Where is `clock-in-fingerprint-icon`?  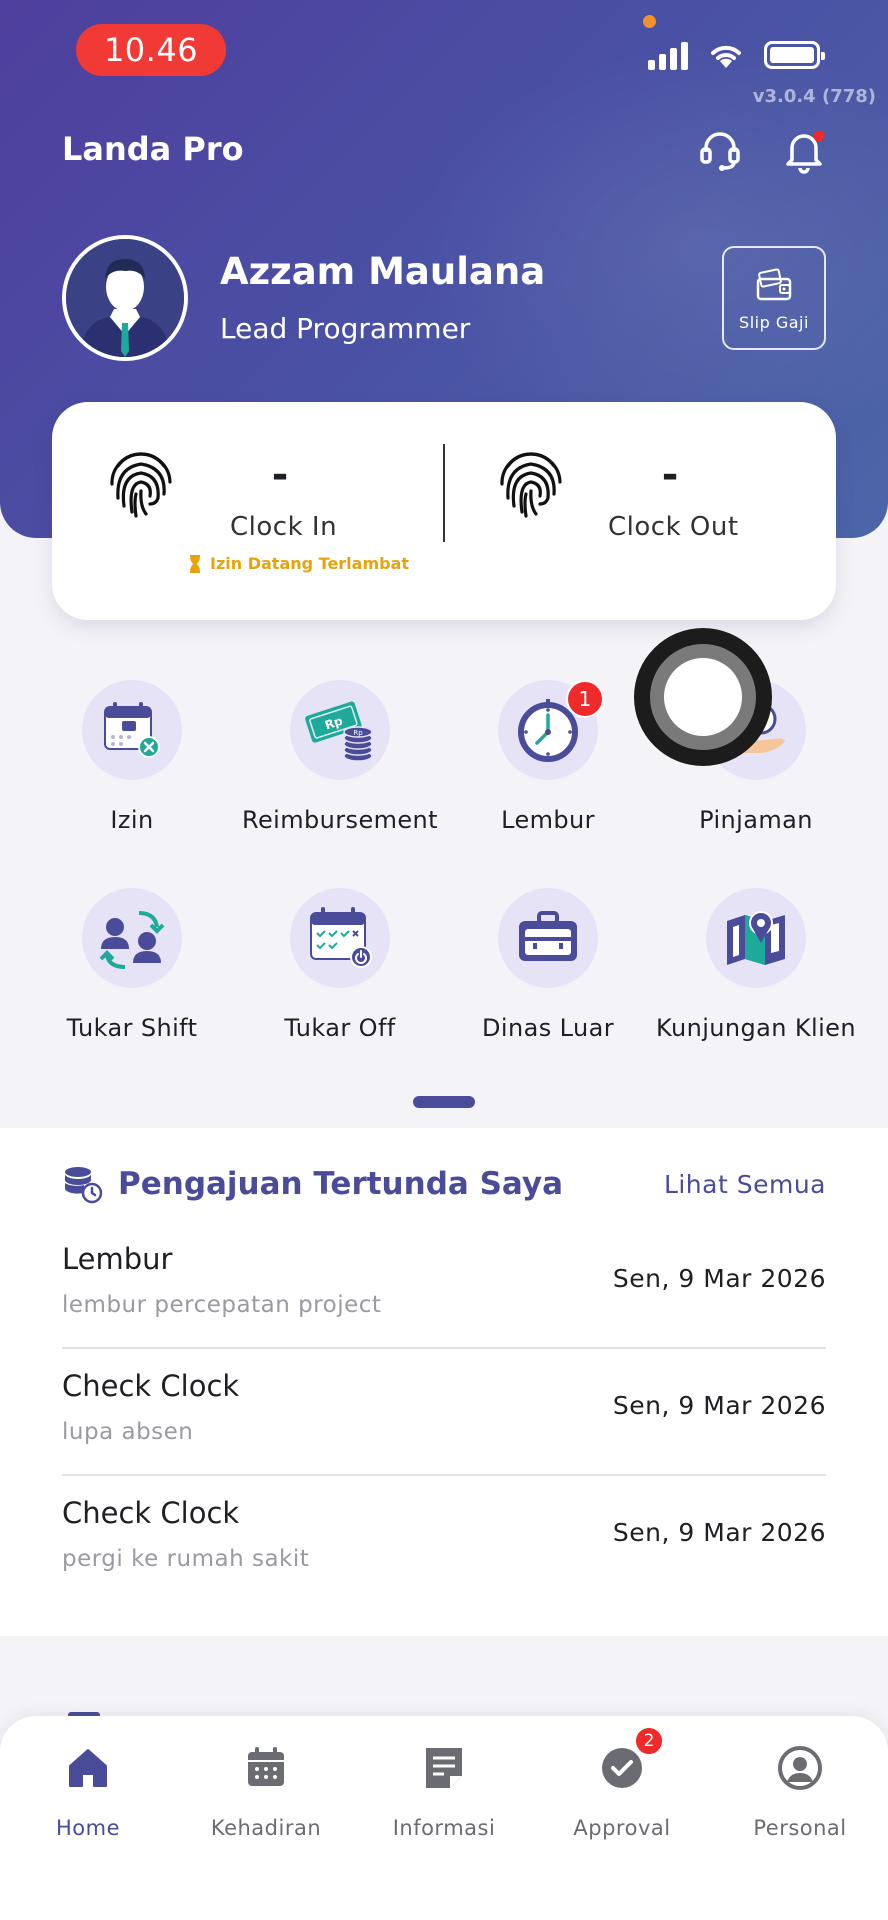 clock-in-fingerprint-icon is located at coordinates (141, 483).